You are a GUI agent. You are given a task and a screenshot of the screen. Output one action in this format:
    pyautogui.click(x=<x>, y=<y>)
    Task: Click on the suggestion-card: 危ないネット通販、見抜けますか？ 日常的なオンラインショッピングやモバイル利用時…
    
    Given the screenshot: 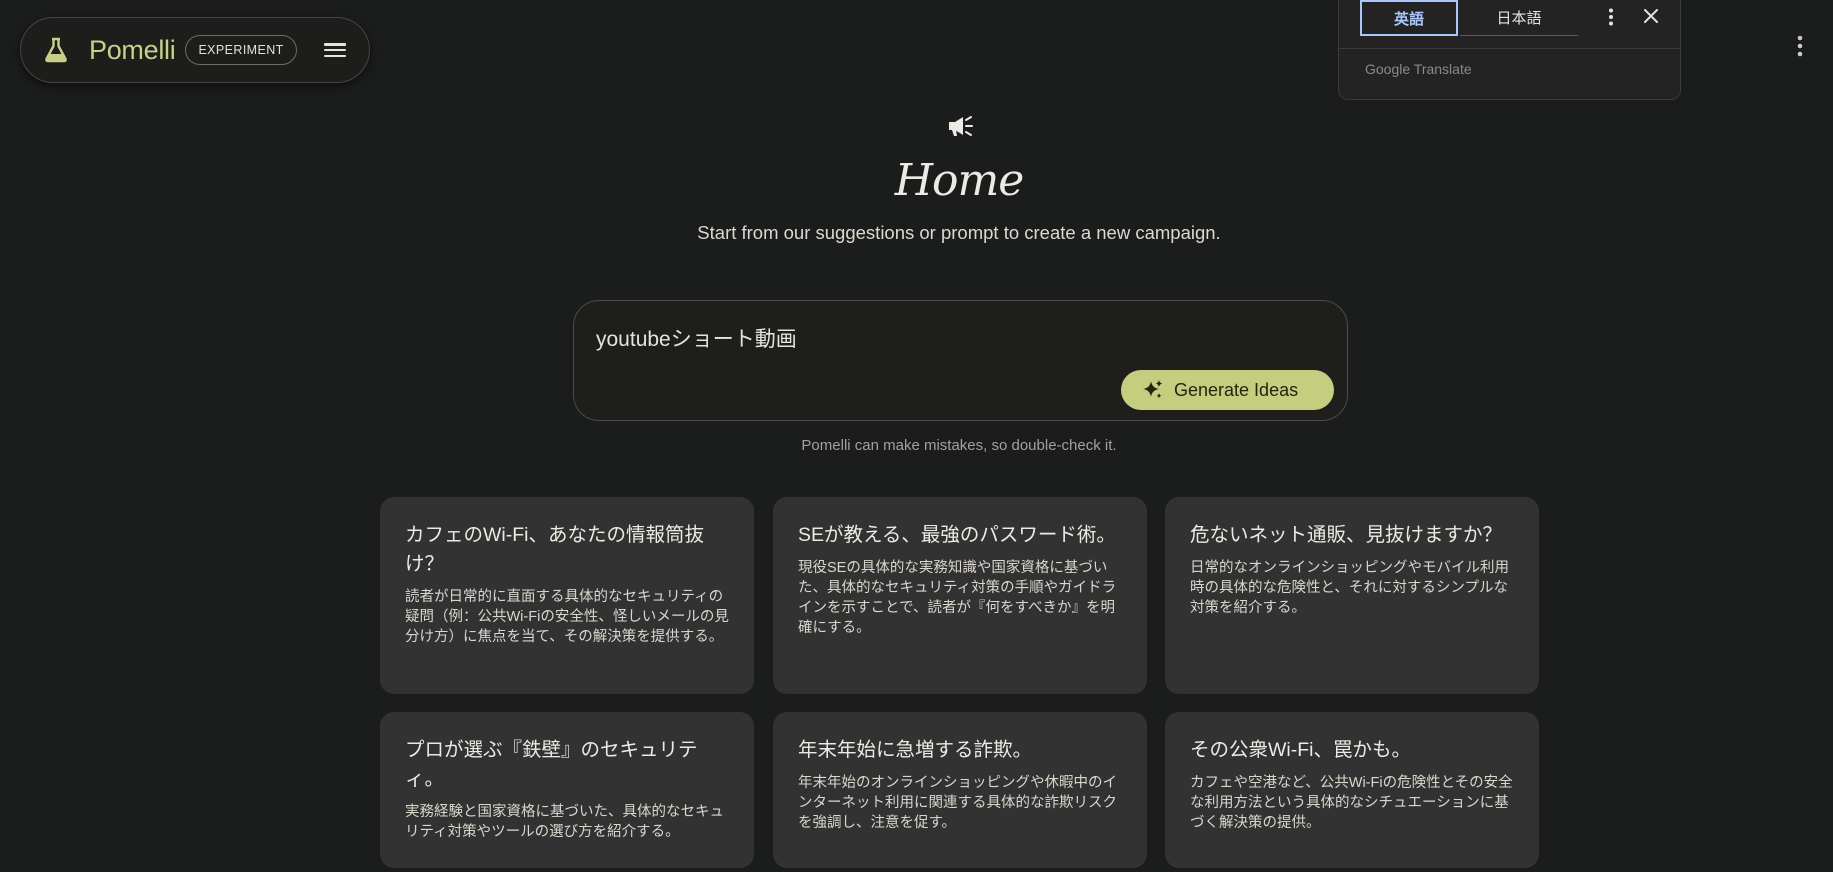 What is the action you would take?
    pyautogui.click(x=1352, y=595)
    